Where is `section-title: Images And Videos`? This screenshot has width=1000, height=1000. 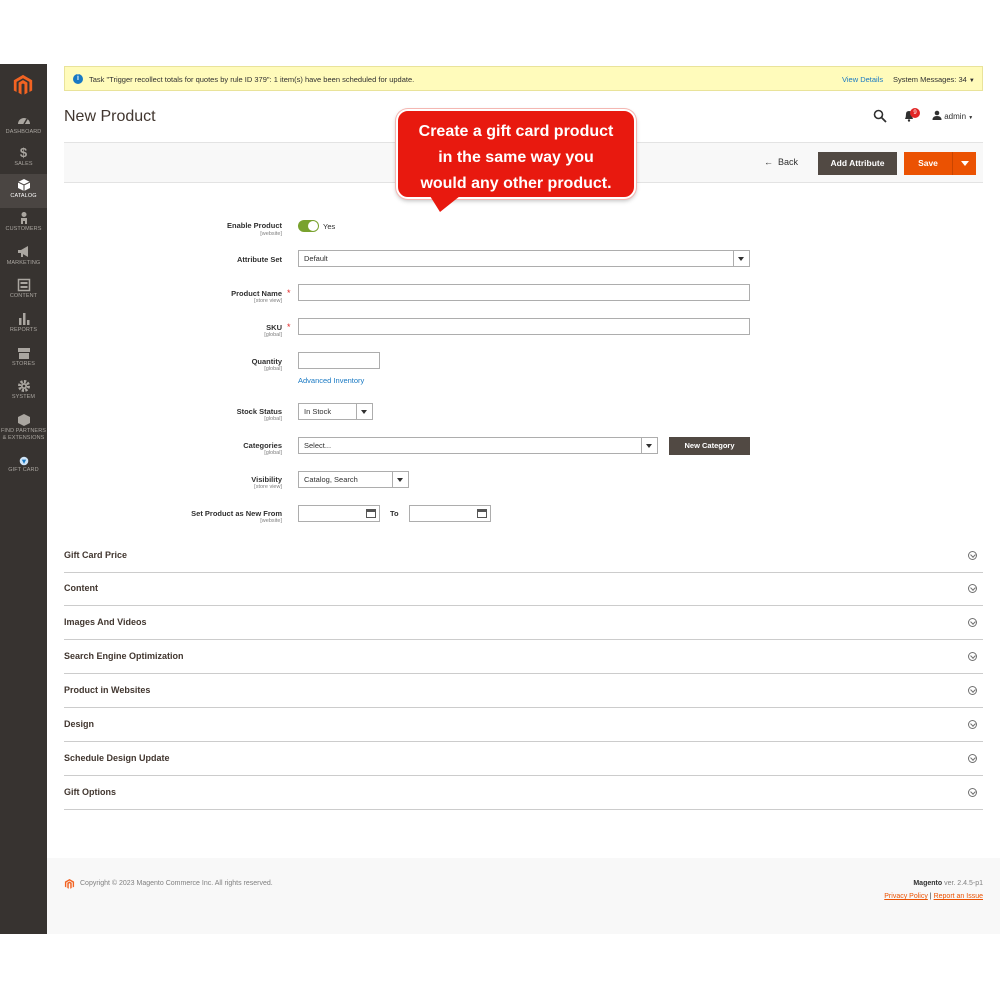 section-title: Images And Videos is located at coordinates (105, 622).